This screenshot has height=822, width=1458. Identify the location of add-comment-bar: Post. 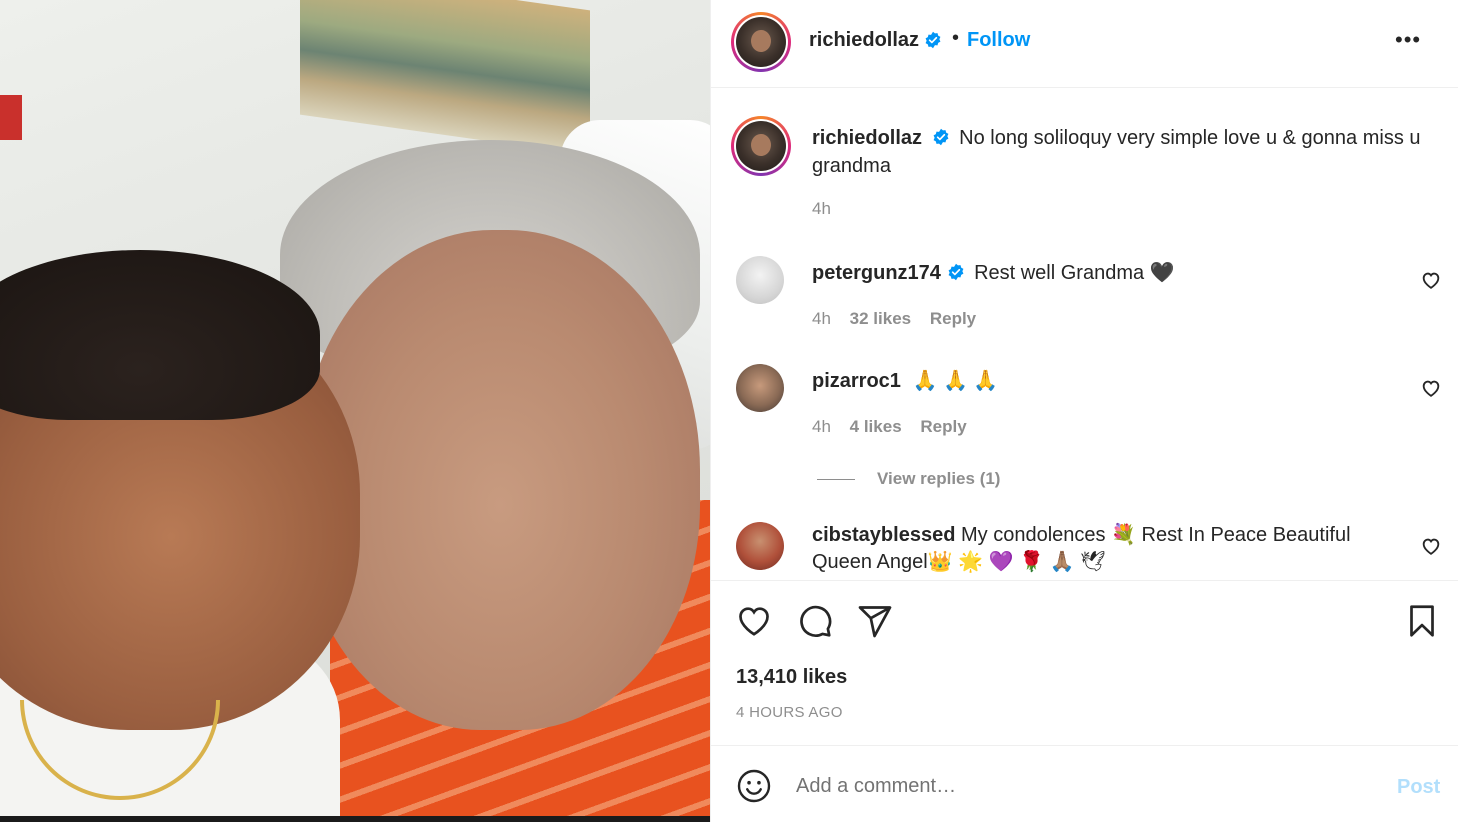
(1084, 784).